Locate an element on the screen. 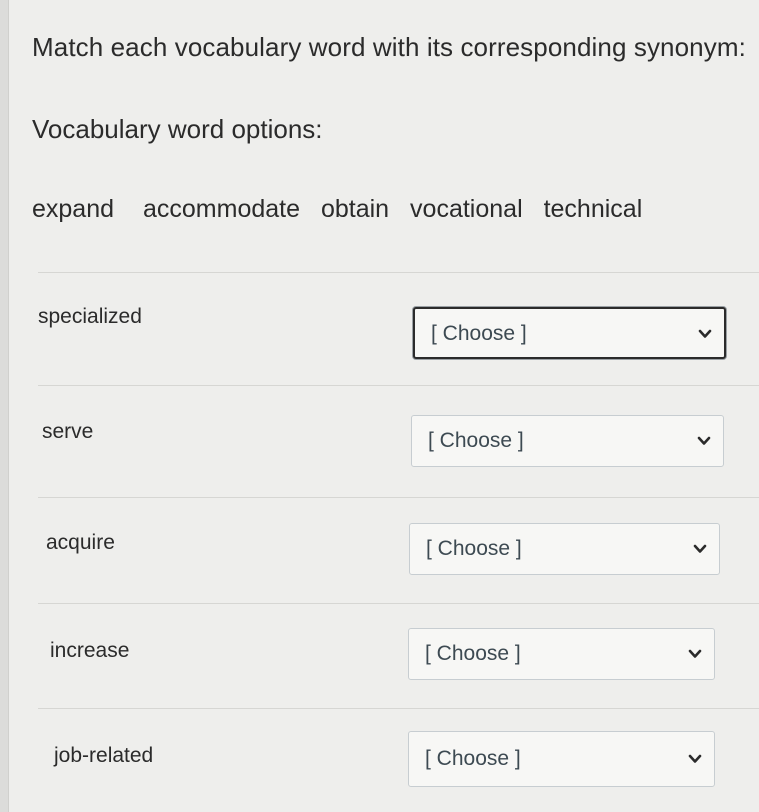  word-option: technical is located at coordinates (593, 209).